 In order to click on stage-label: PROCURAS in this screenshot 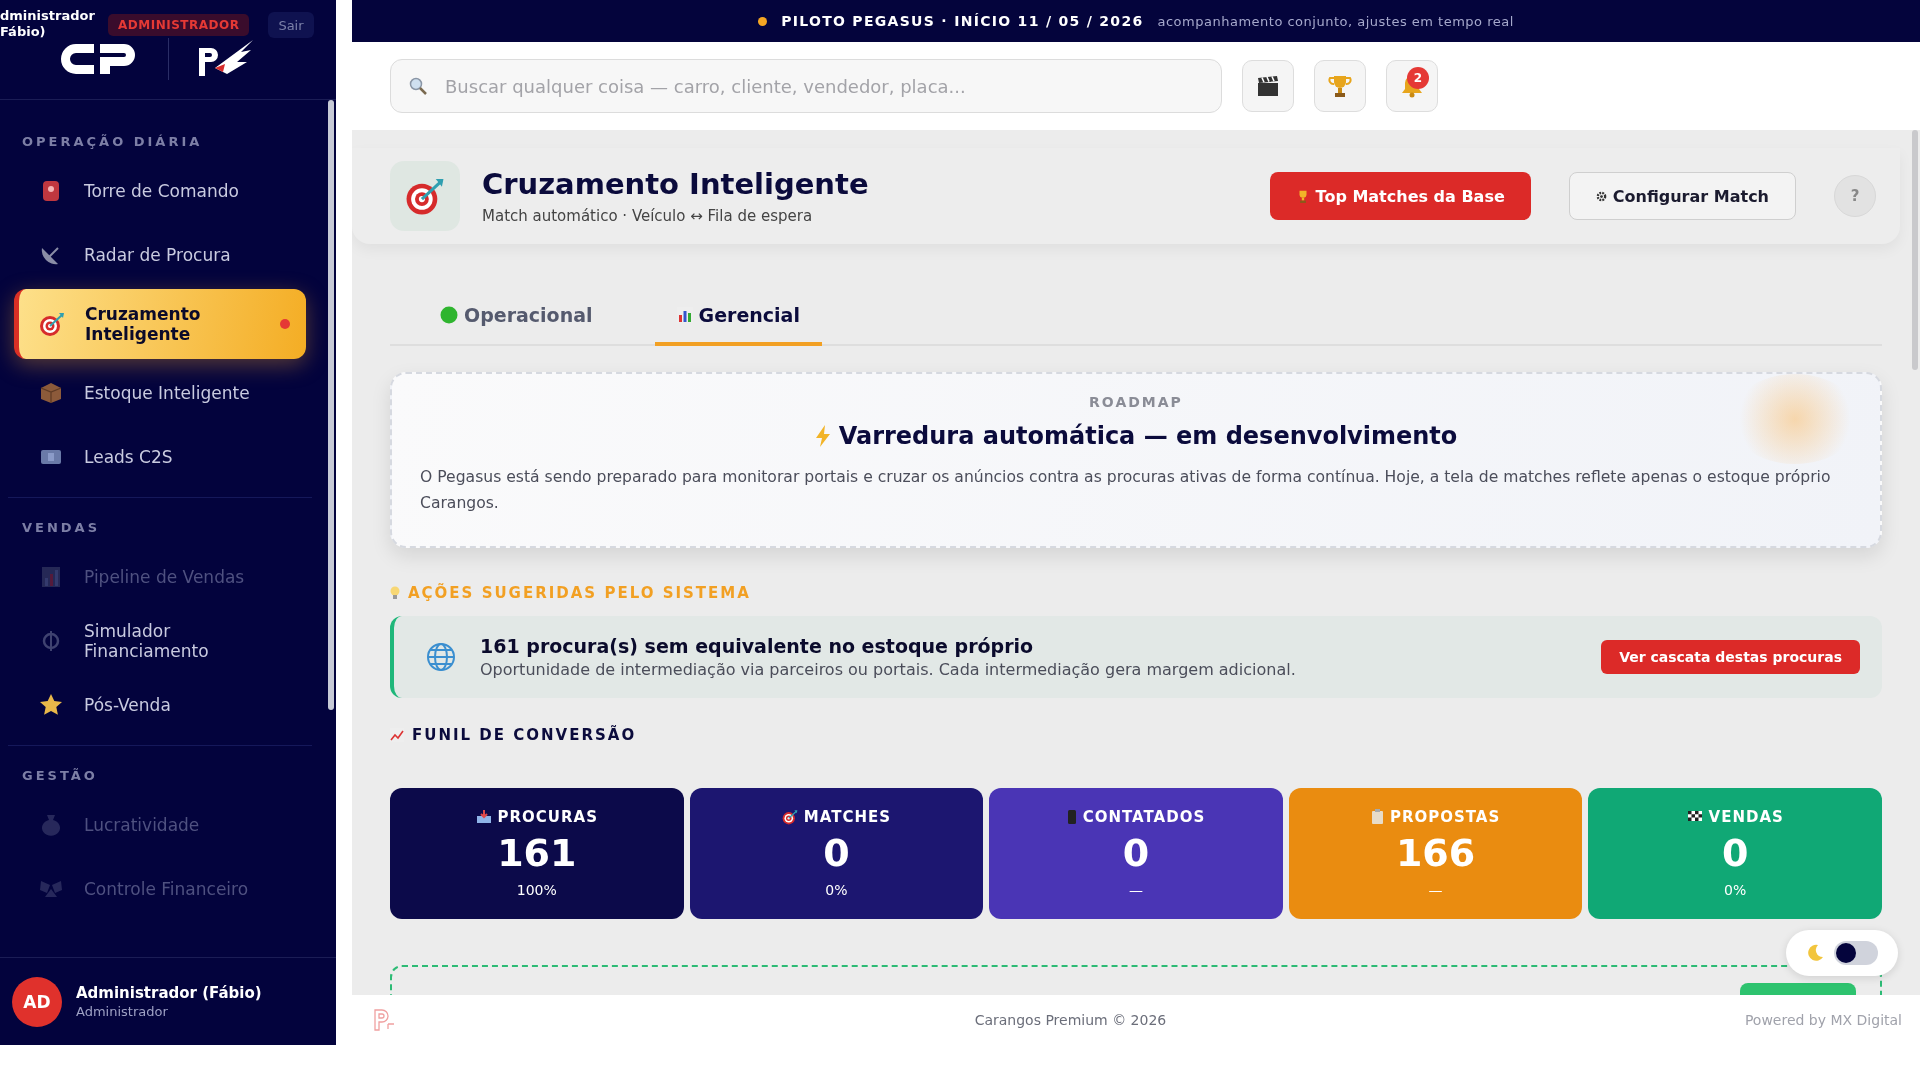, I will do `click(547, 817)`.